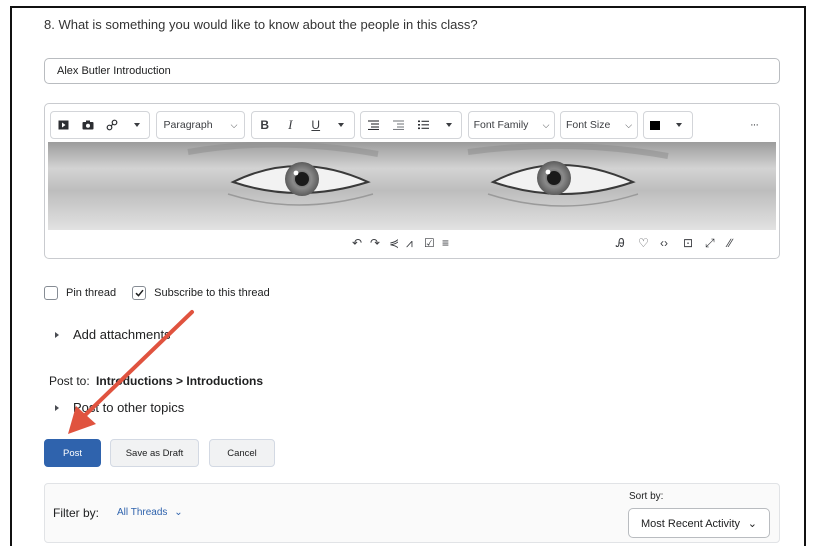  What do you see at coordinates (51, 293) in the screenshot?
I see `pin-thread-checkbox` at bounding box center [51, 293].